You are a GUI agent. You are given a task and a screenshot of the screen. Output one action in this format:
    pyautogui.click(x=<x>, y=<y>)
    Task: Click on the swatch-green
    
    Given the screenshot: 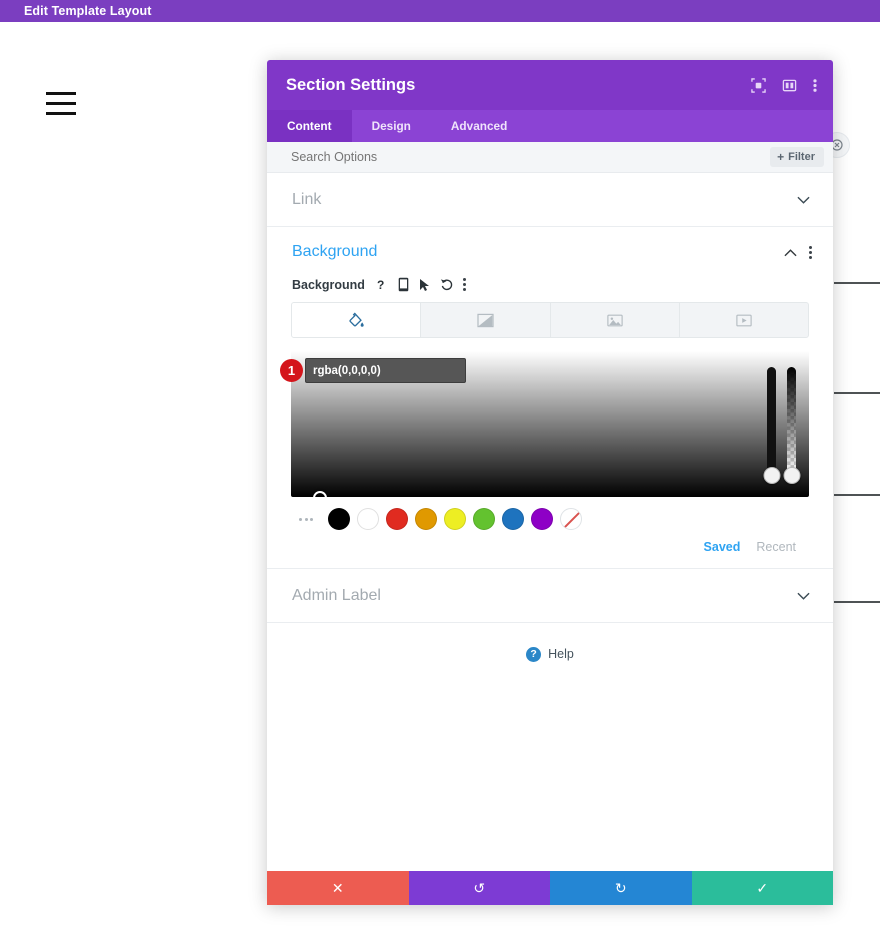 What is the action you would take?
    pyautogui.click(x=484, y=519)
    